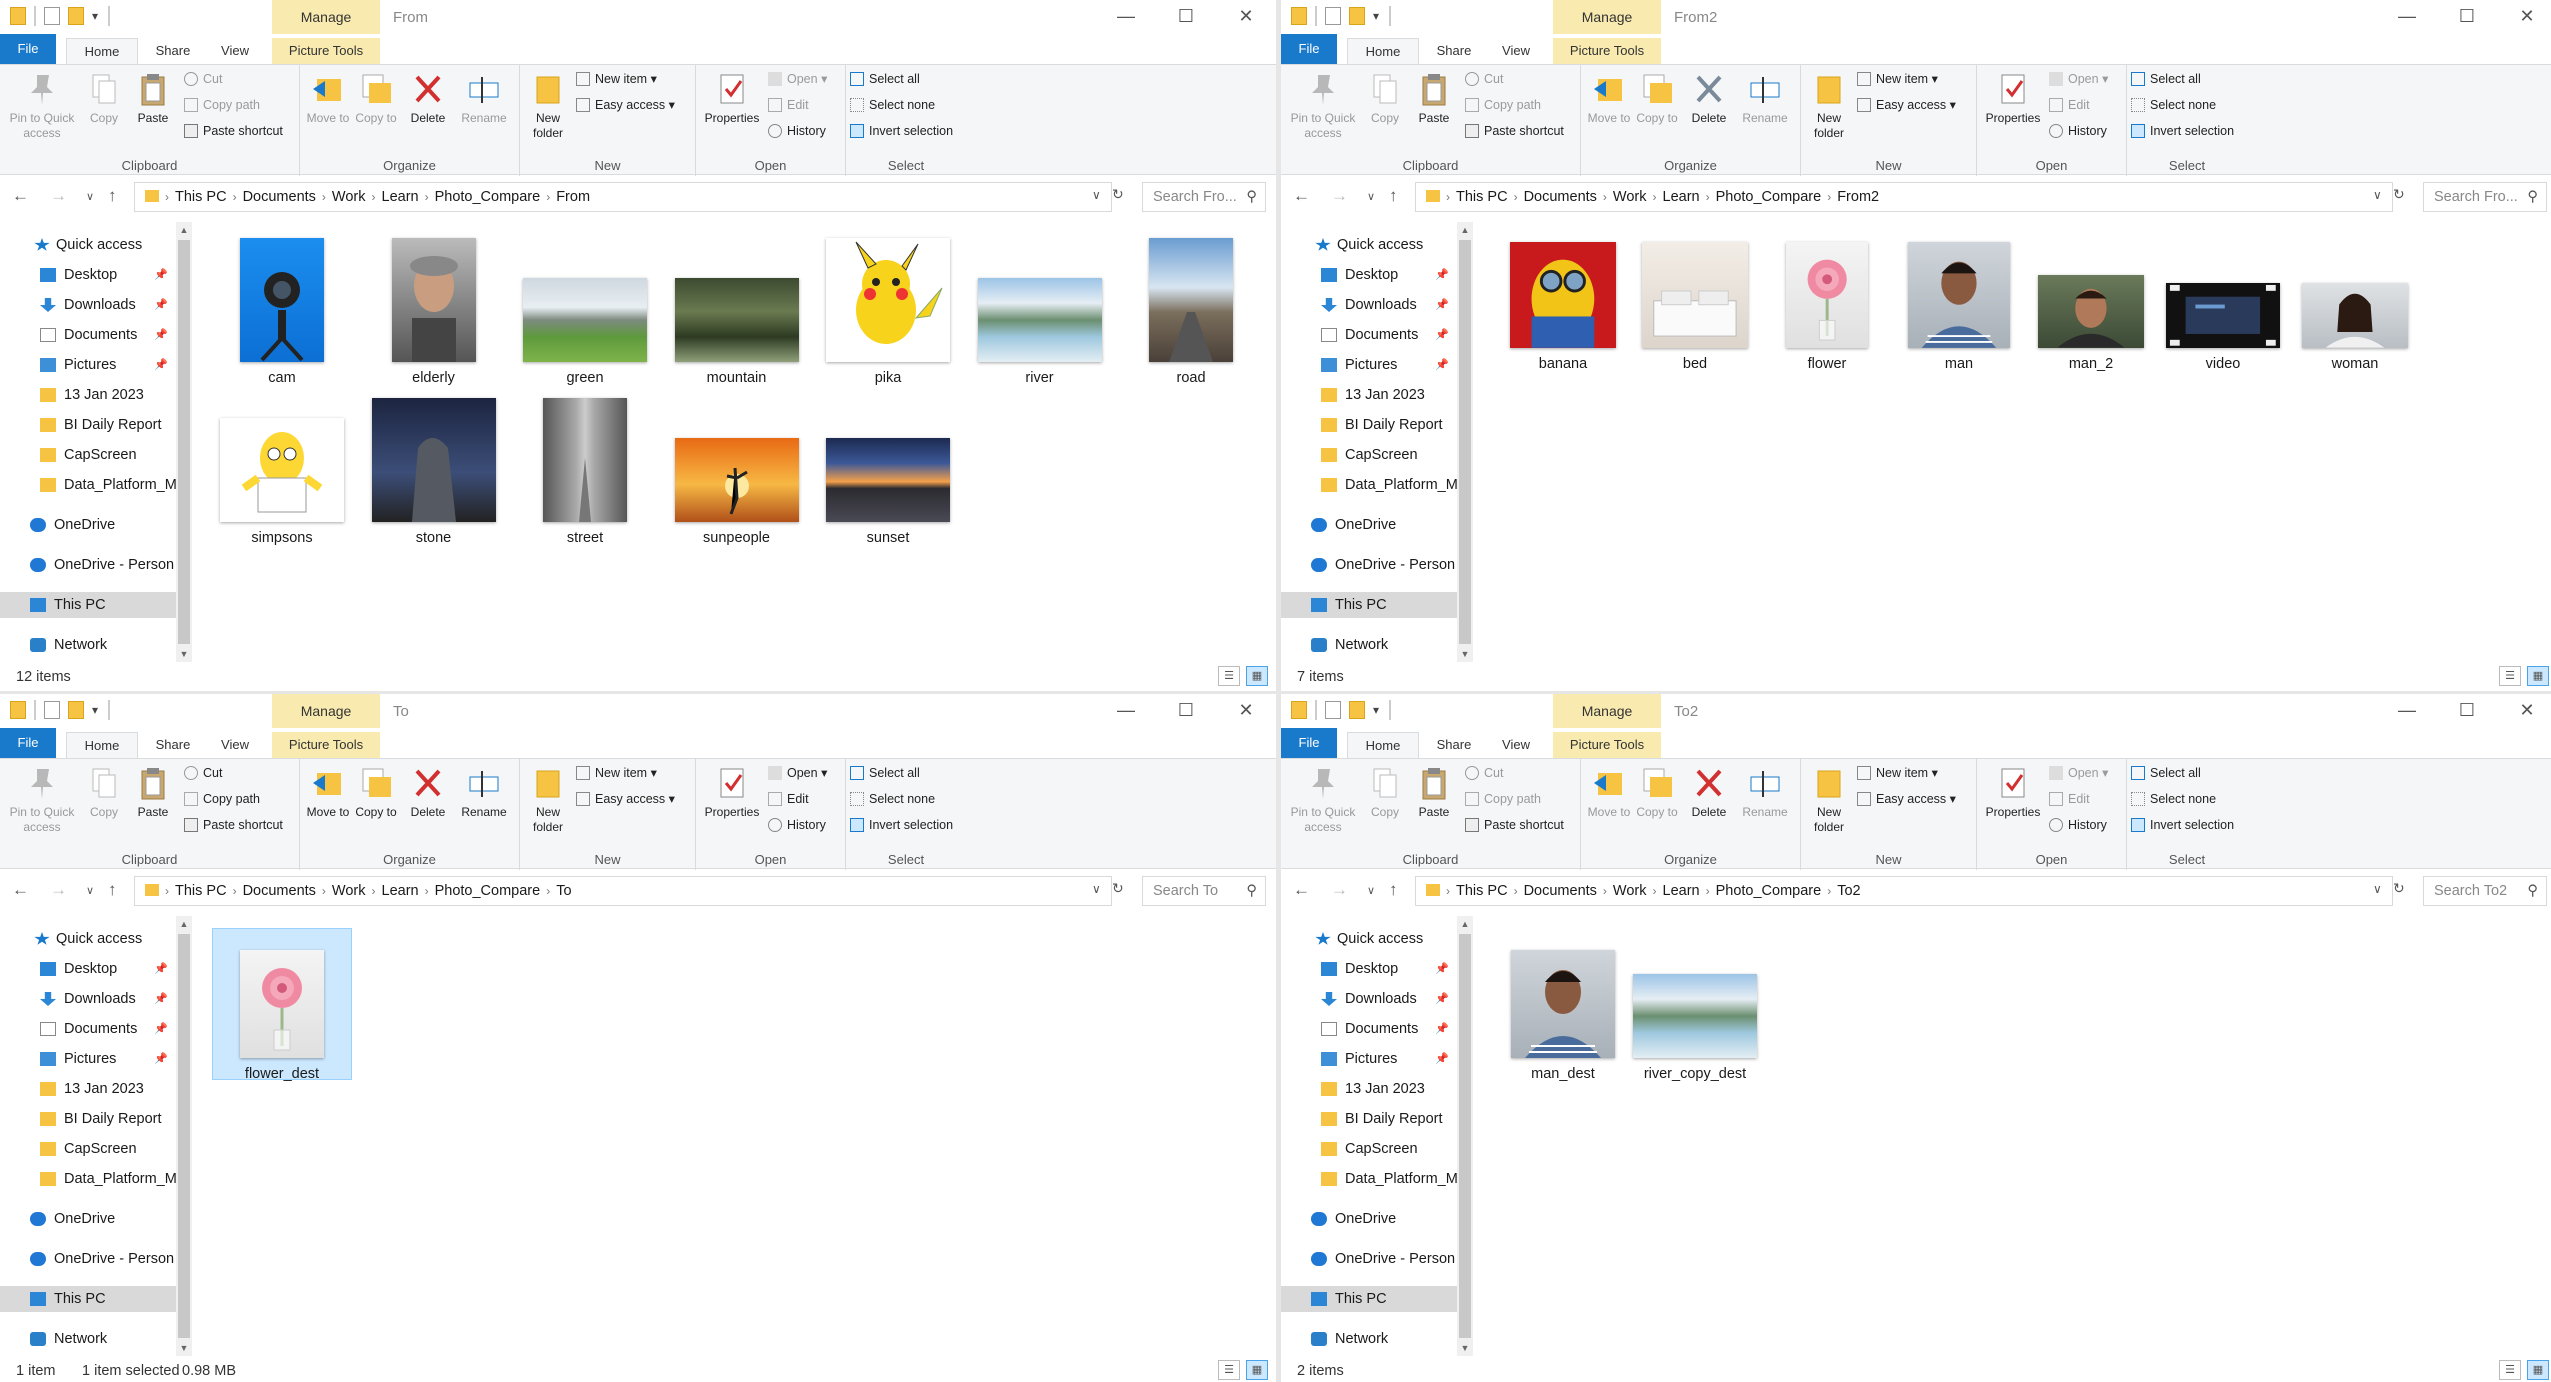 This screenshot has width=2551, height=1382. I want to click on tab-home: Home, so click(102, 51).